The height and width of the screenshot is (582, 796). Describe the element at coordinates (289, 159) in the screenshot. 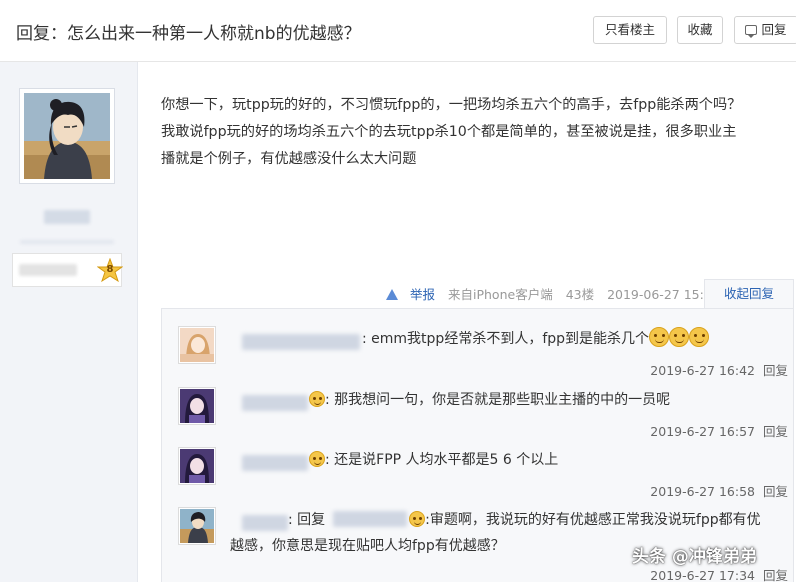

I see `post-line: 播就是个例子，有优越感没什么太大问题` at that location.